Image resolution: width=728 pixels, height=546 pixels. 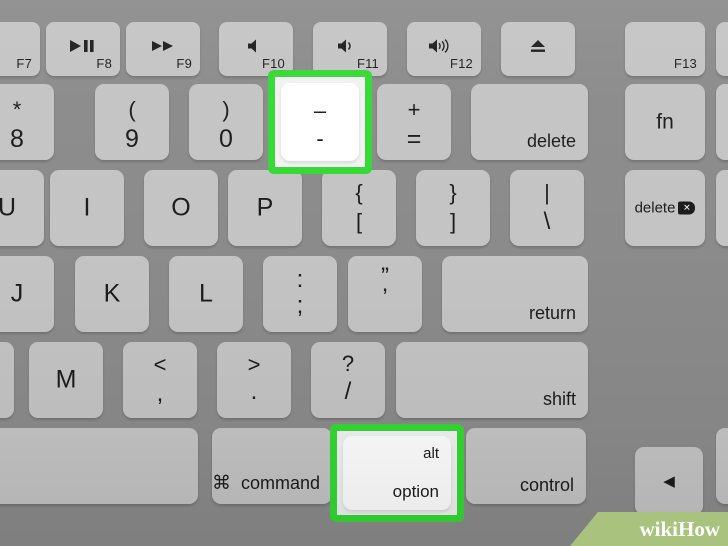 What do you see at coordinates (655, 208) in the screenshot?
I see `key-delete-forward-label: delete` at bounding box center [655, 208].